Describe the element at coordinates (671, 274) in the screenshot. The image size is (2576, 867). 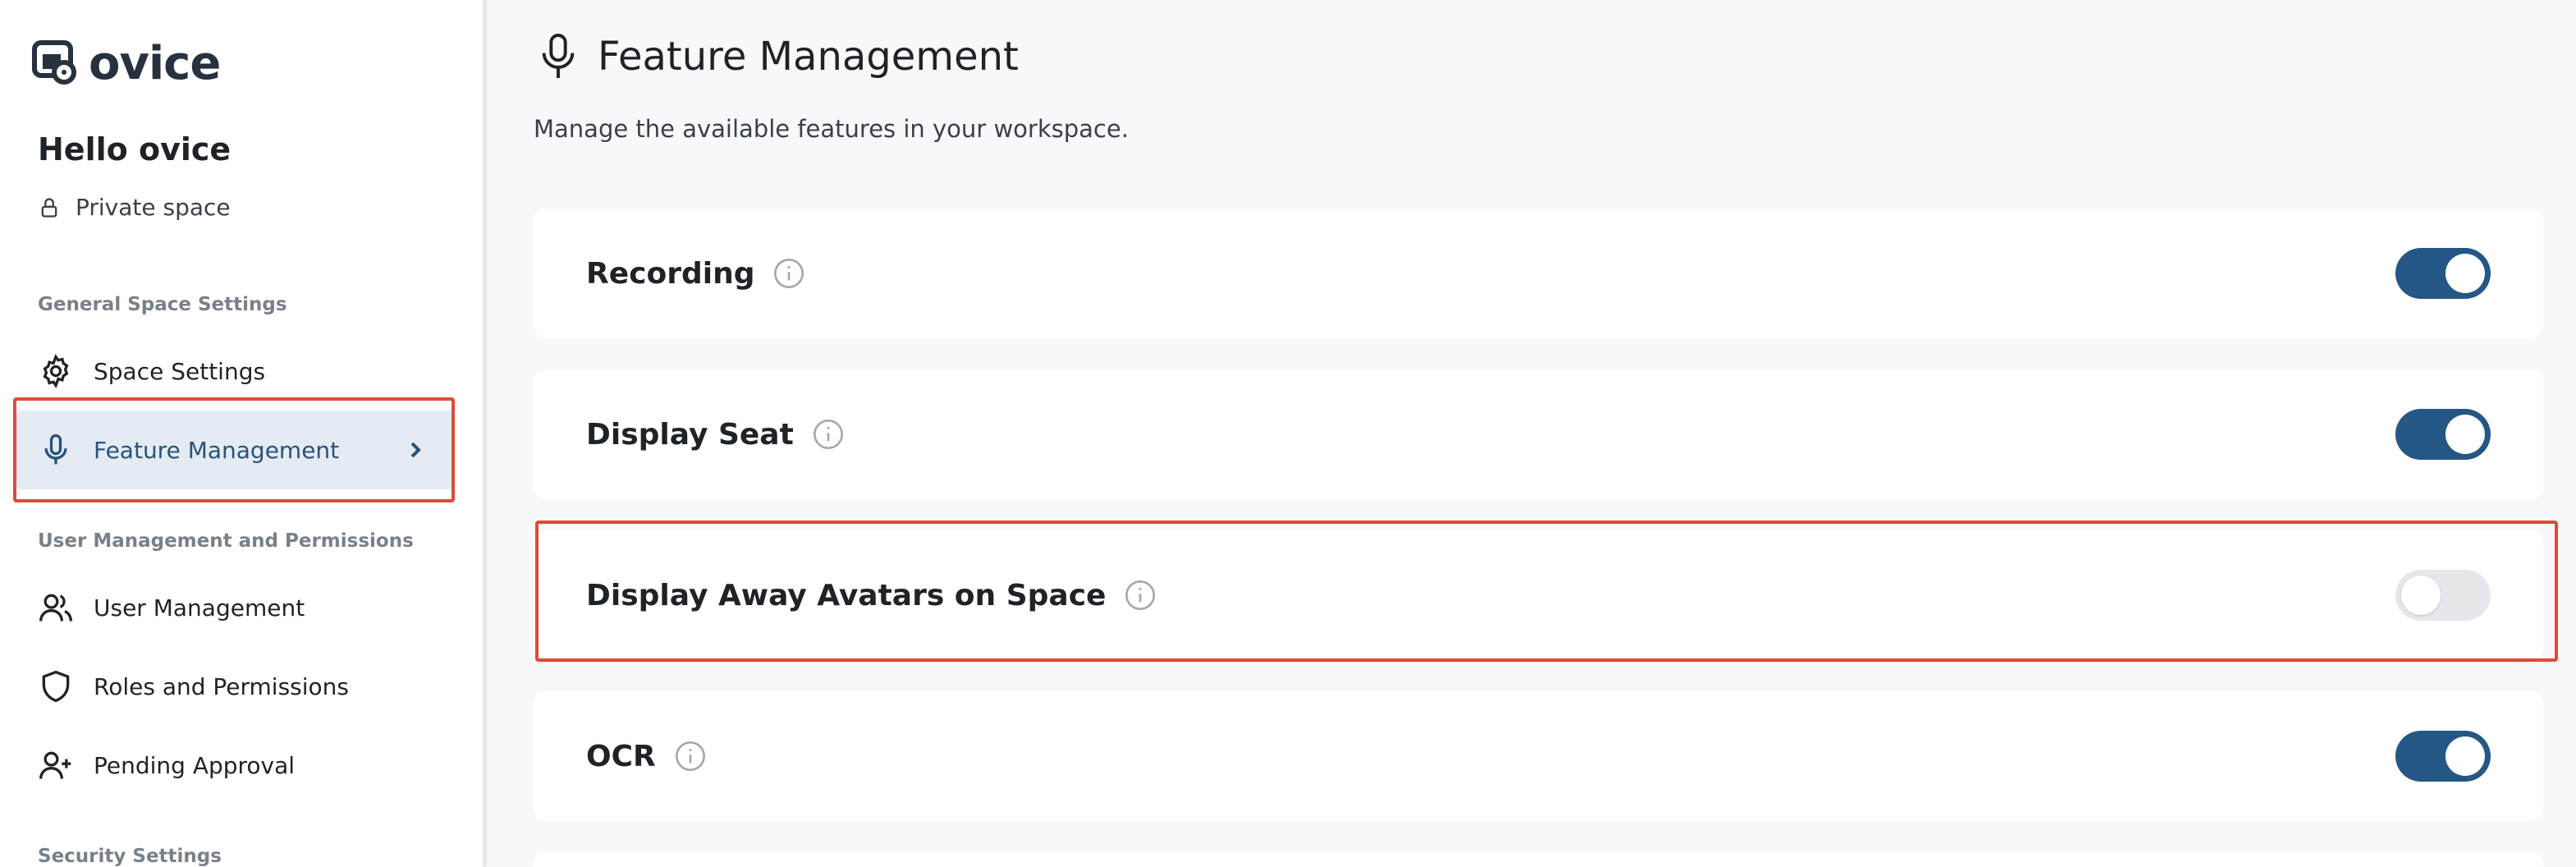
I see `feature-label: Recording` at that location.